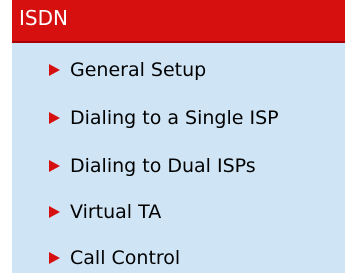 The height and width of the screenshot is (273, 358). What do you see at coordinates (163, 166) in the screenshot?
I see `menu-item-label: Dialing to Dual ISPs` at bounding box center [163, 166].